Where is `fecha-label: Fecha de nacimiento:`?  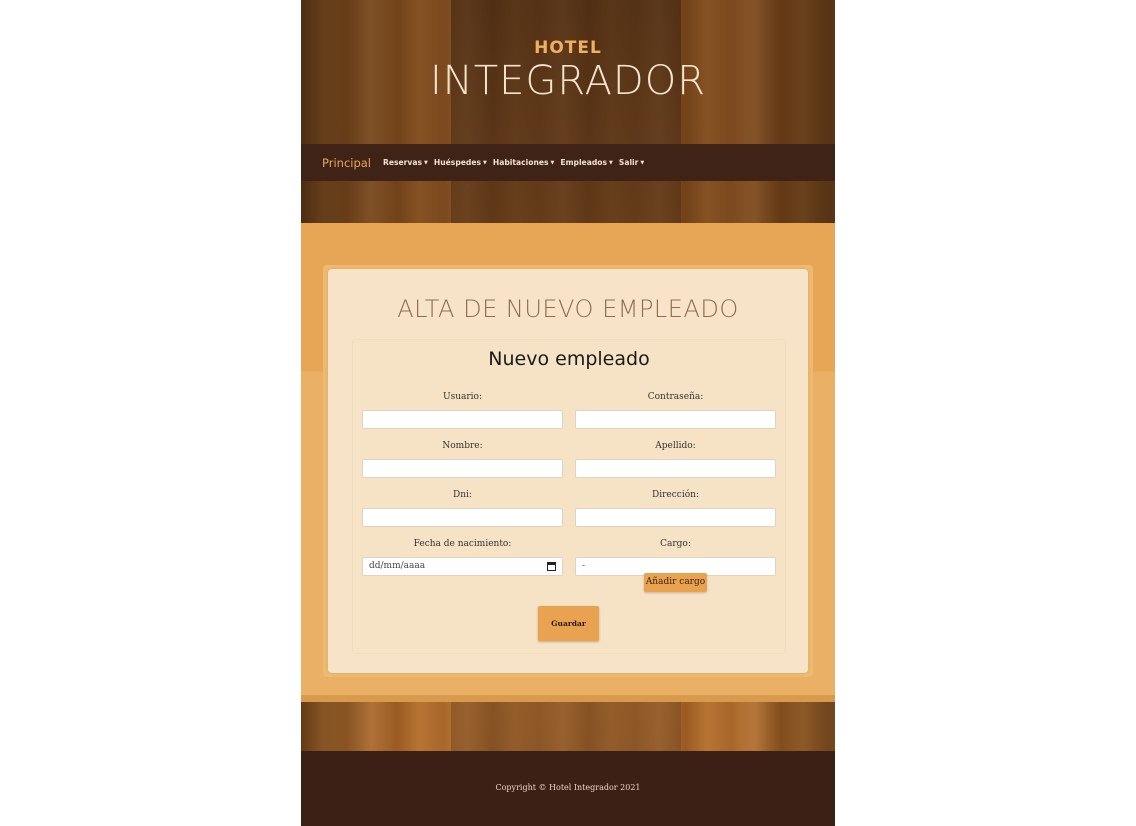
fecha-label: Fecha de nacimiento: is located at coordinates (462, 544).